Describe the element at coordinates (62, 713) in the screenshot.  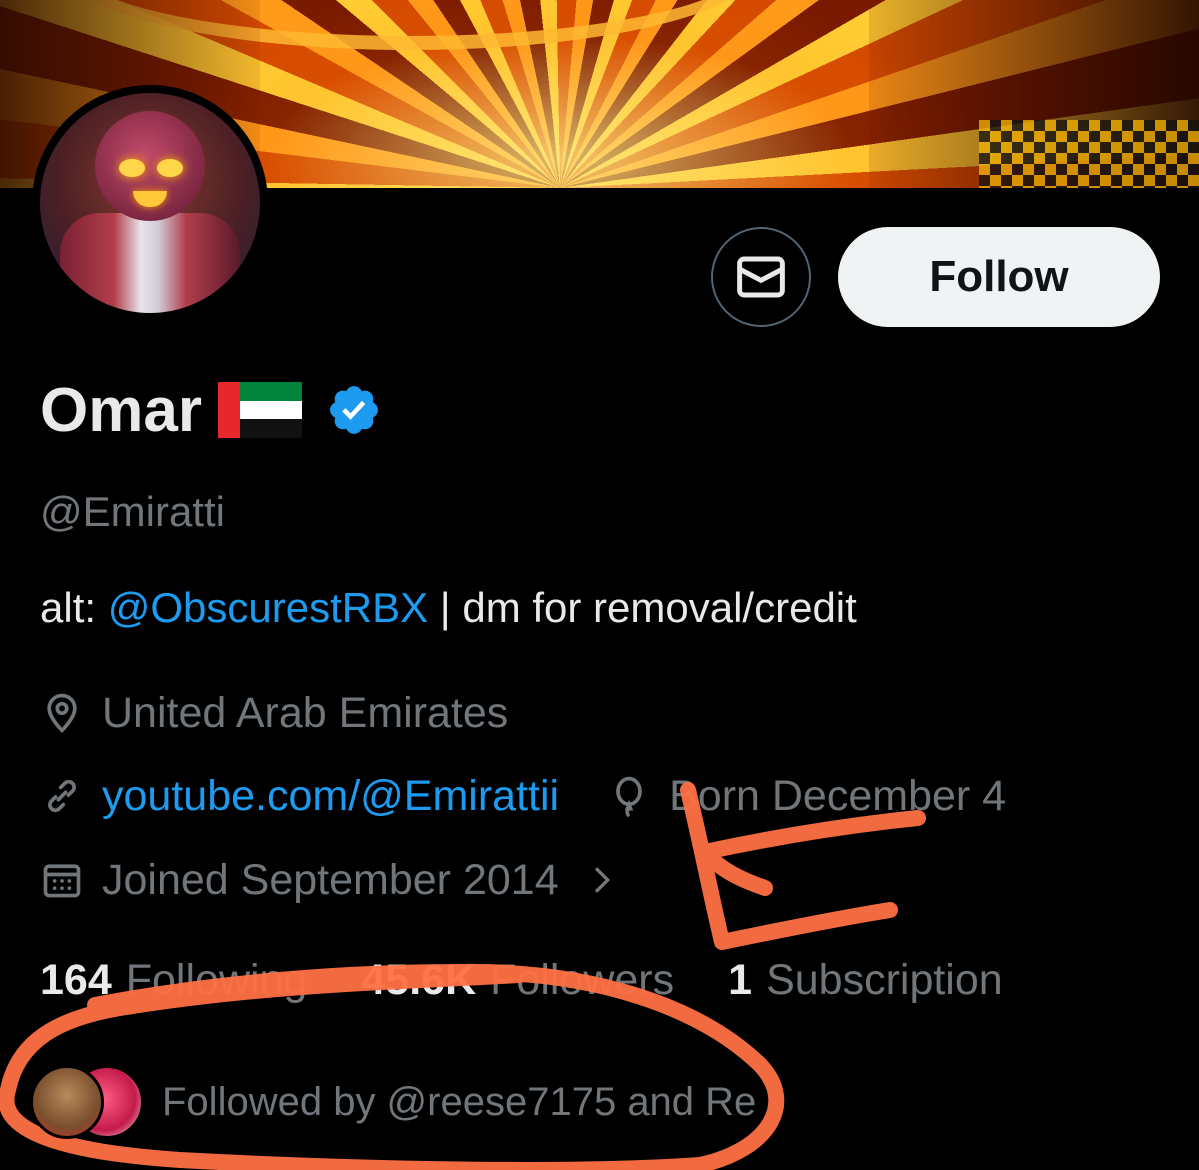
I see `location-pin-icon` at that location.